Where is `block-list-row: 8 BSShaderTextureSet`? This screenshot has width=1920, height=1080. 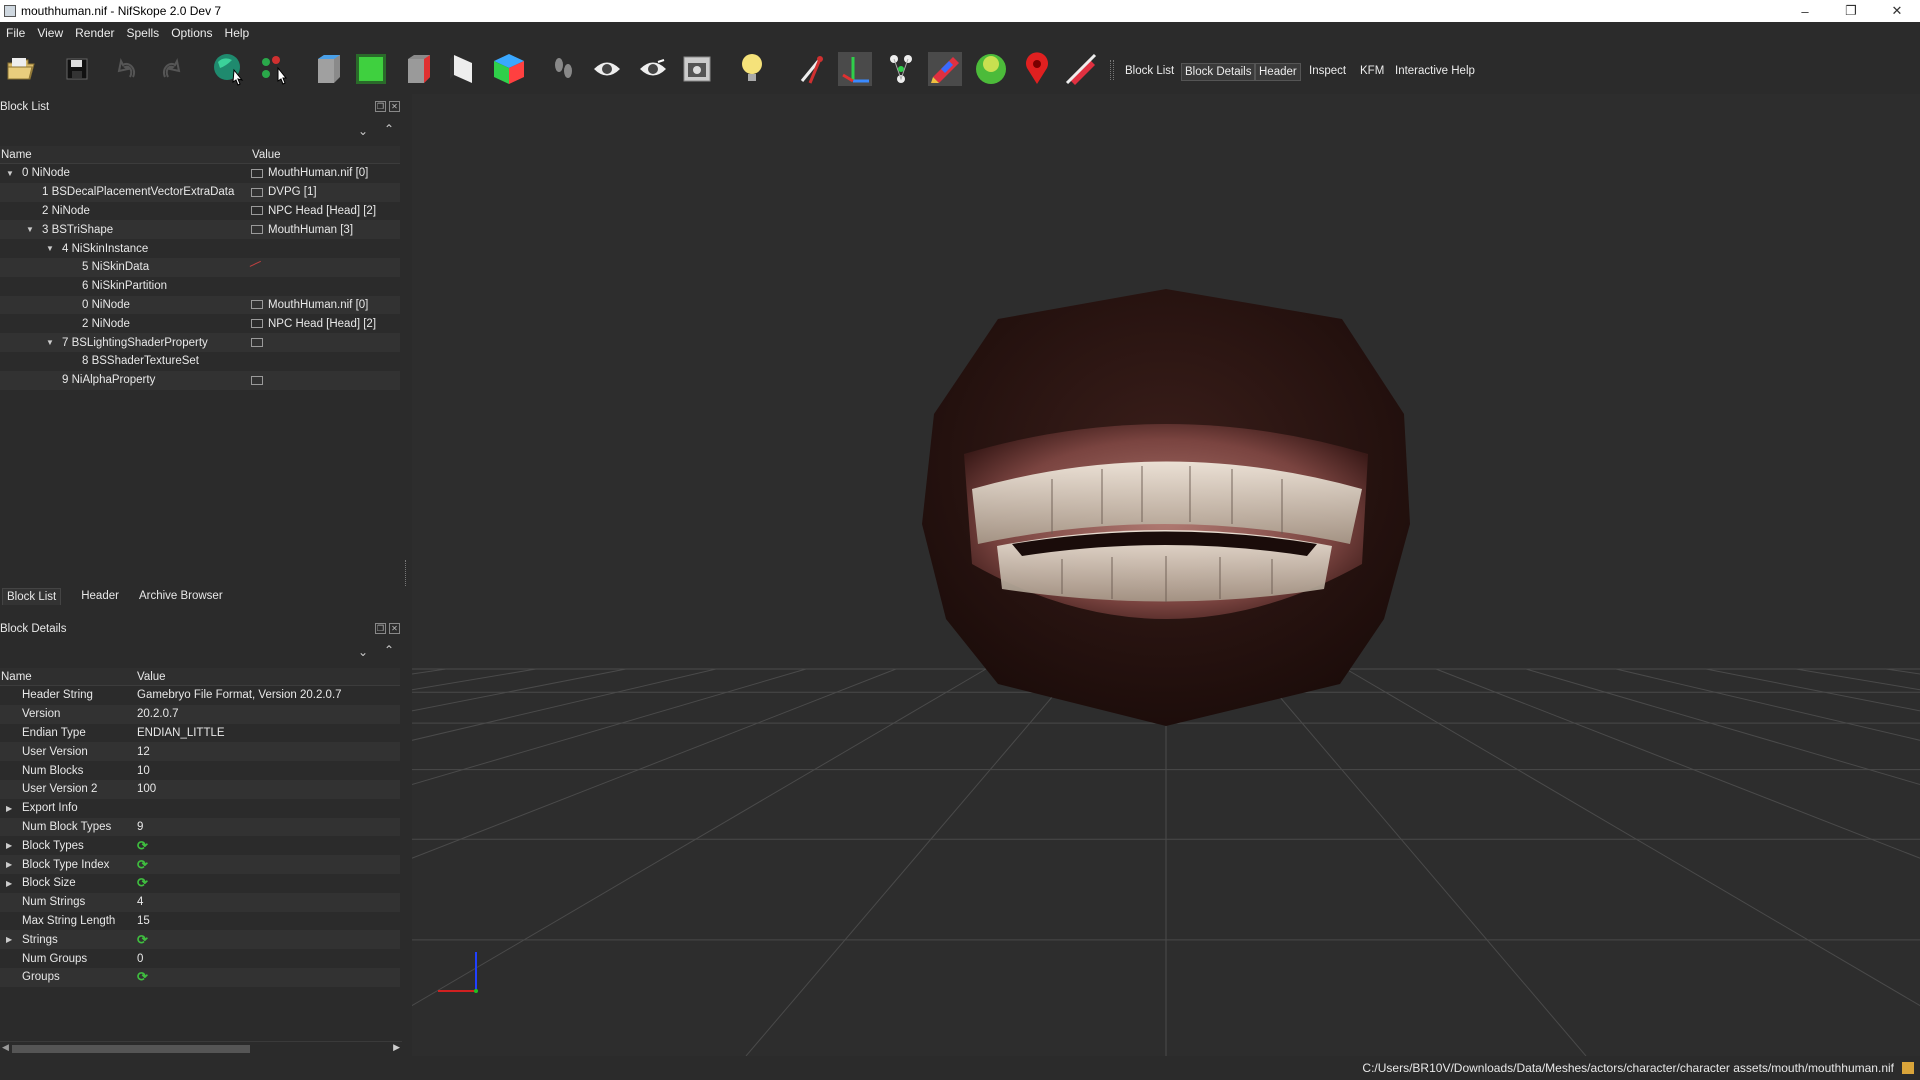 block-list-row: 8 BSShaderTextureSet is located at coordinates (200, 361).